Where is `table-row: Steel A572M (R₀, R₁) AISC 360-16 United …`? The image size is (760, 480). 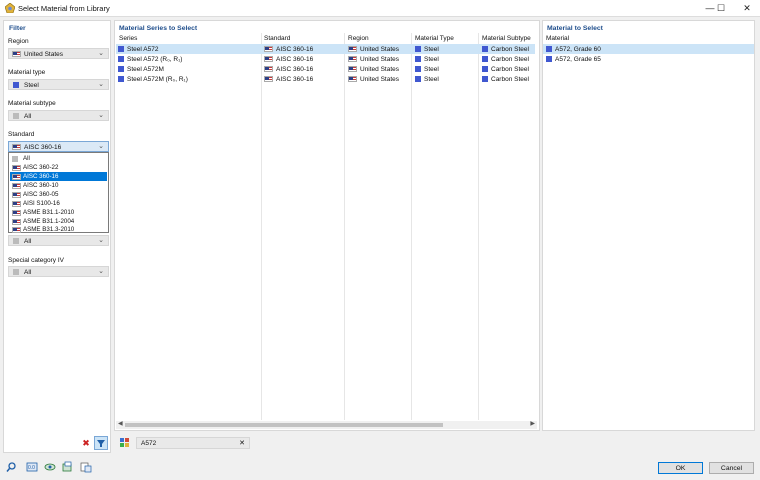 table-row: Steel A572M (R₀, R₁) AISC 360-16 United … is located at coordinates (325, 79).